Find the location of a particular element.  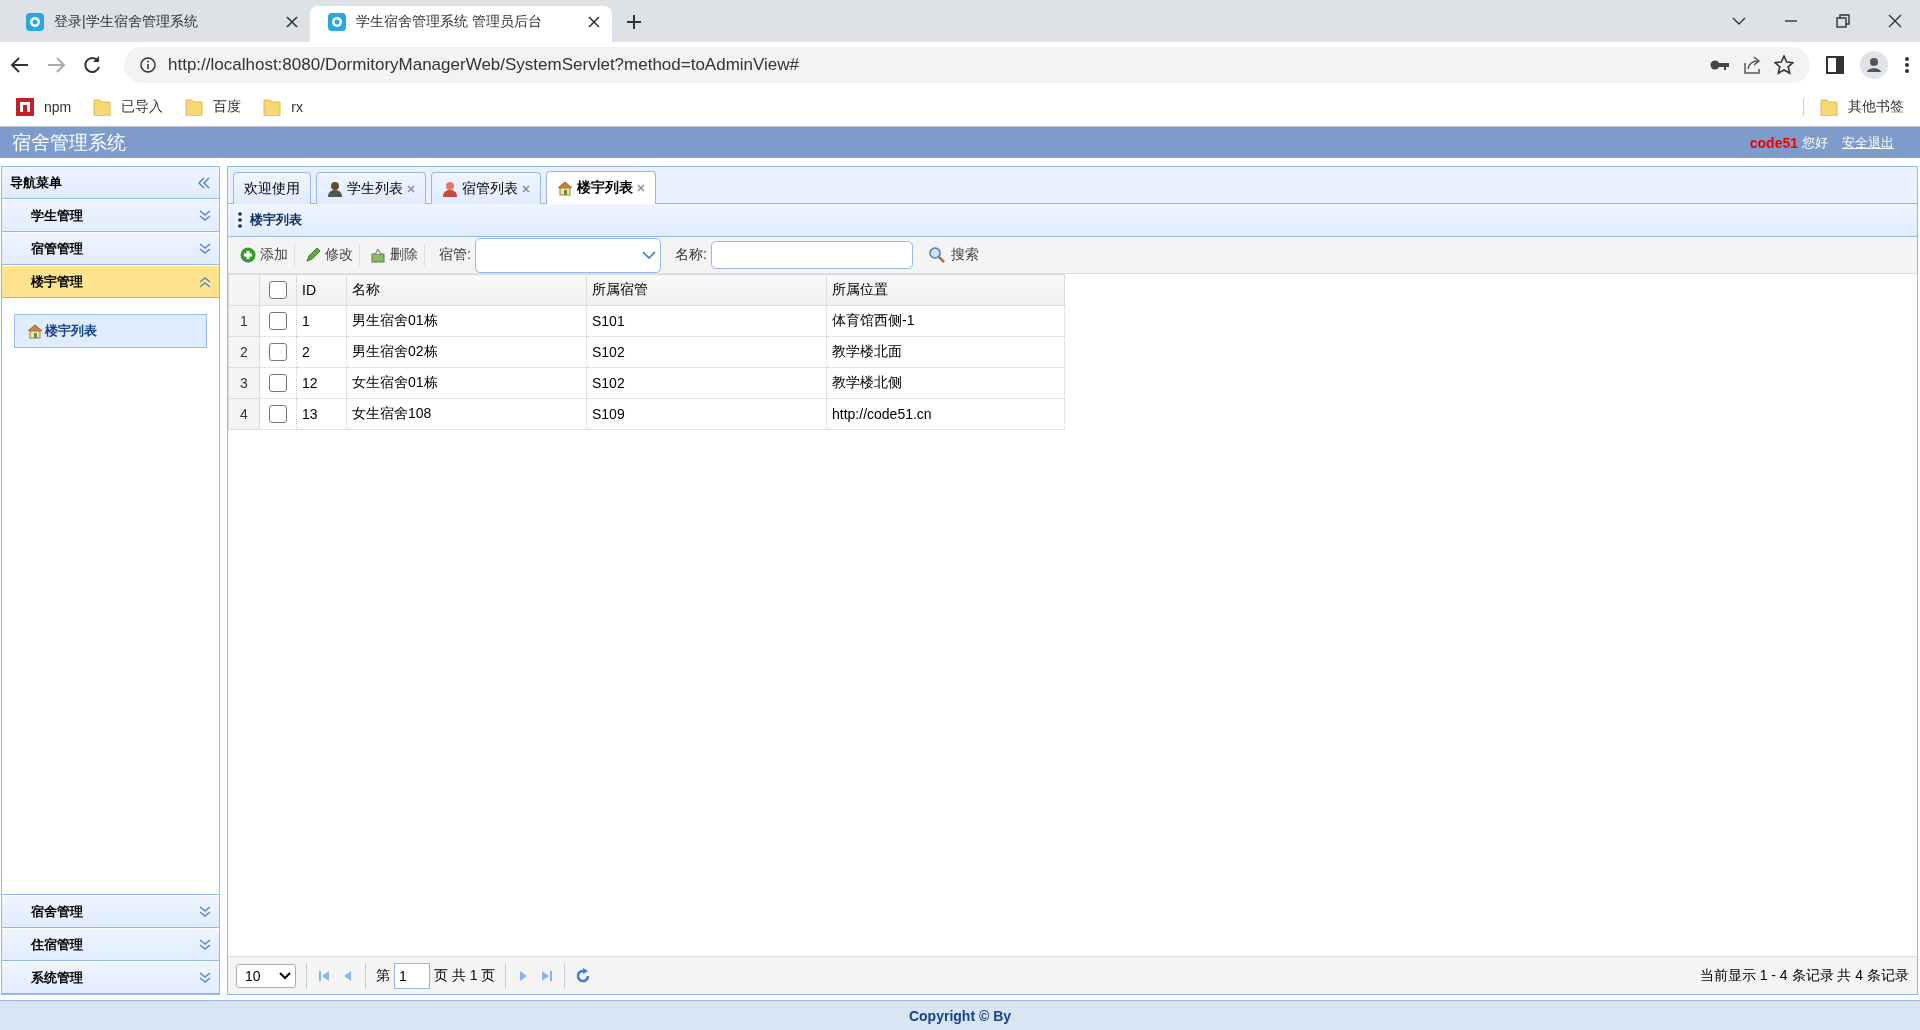

bookmark: npm is located at coordinates (44, 106).